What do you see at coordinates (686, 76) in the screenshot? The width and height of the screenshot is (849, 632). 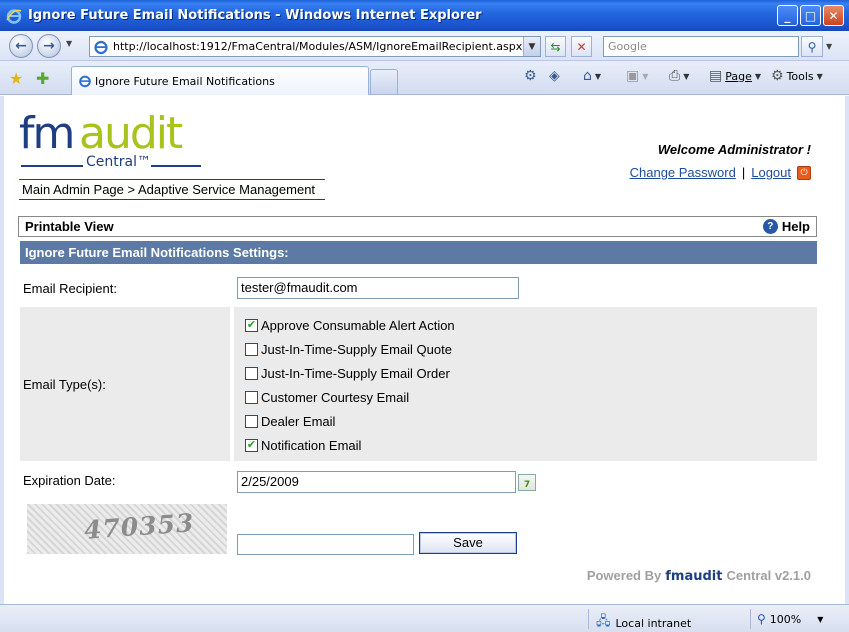 I see `print-dropdown-icon: ▼` at bounding box center [686, 76].